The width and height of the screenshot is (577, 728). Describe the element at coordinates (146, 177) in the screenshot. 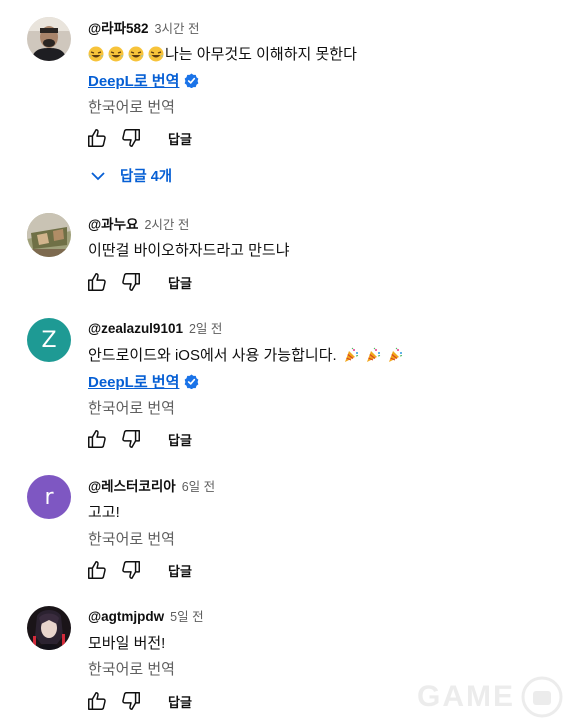

I see `replies-count: 답글 4개` at that location.